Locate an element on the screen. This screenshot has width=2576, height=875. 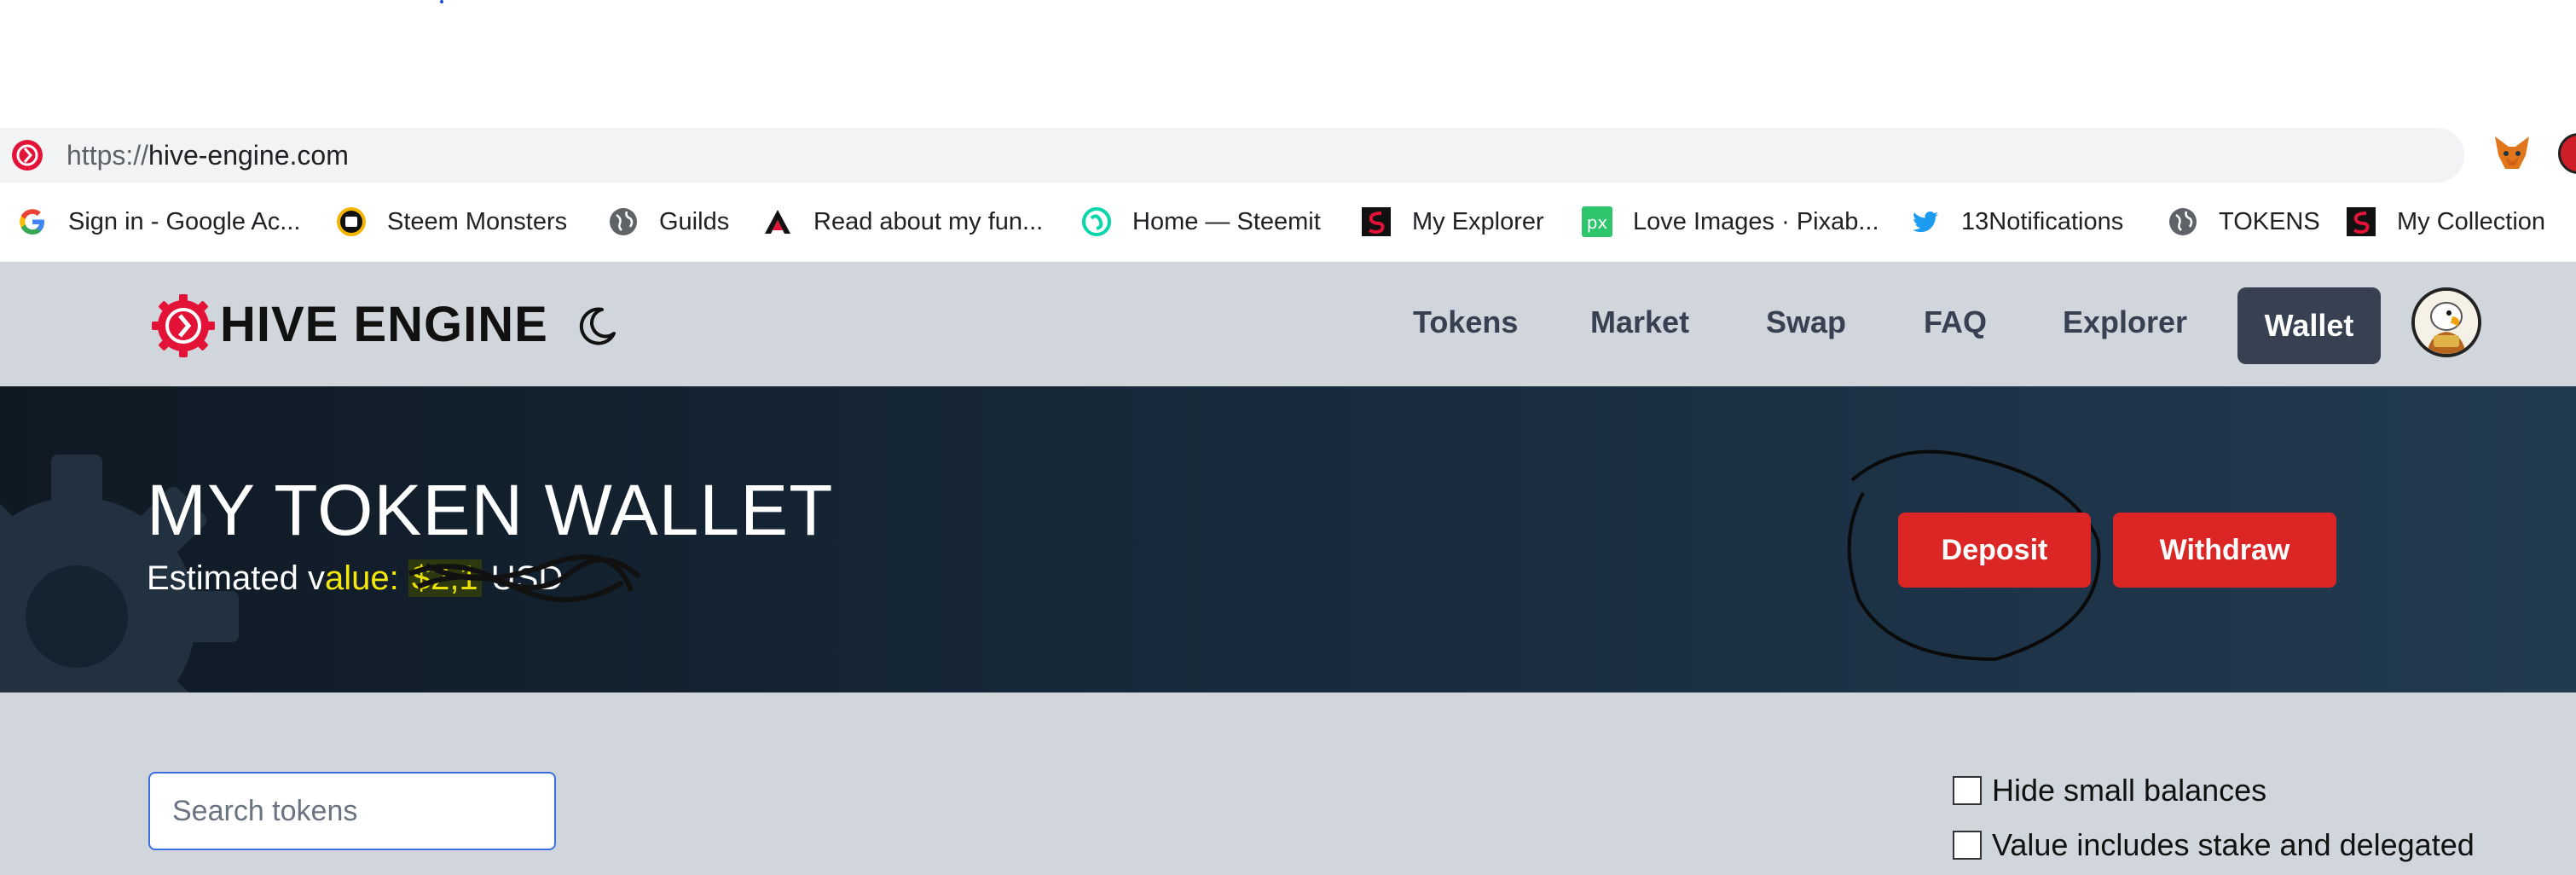
estimated-label-highlight: alue: is located at coordinates (366, 578).